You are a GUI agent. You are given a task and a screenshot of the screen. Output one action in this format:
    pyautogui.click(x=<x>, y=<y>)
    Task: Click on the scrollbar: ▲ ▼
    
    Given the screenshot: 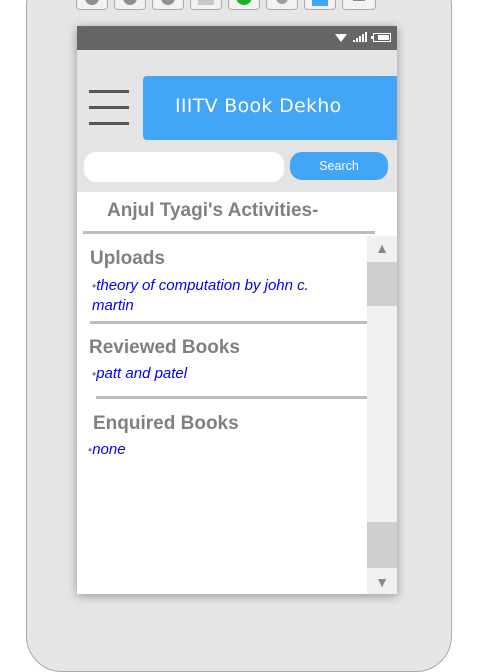 What is the action you would take?
    pyautogui.click(x=382, y=415)
    